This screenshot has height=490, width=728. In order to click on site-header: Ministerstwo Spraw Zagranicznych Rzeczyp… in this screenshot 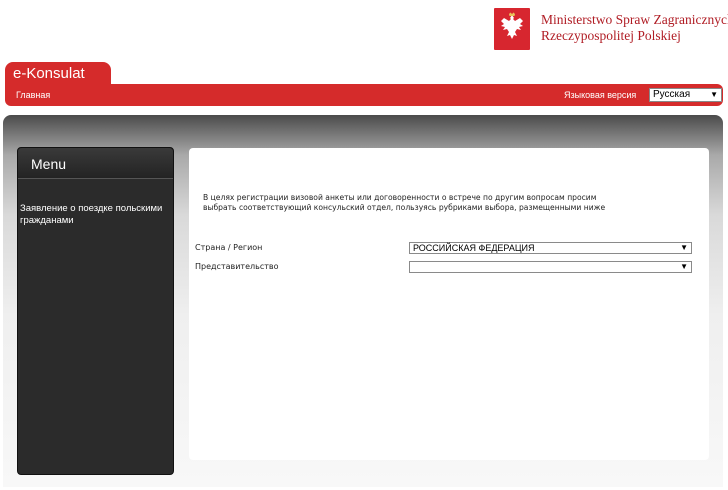, I will do `click(364, 31)`.